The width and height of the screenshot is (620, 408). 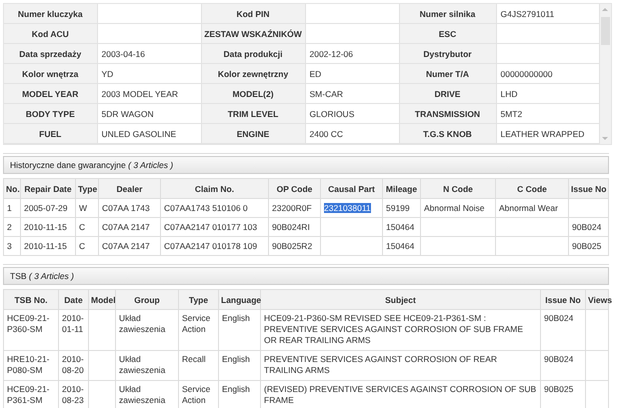 What do you see at coordinates (458, 208) in the screenshot?
I see `table-cell: Abnormal Noise` at bounding box center [458, 208].